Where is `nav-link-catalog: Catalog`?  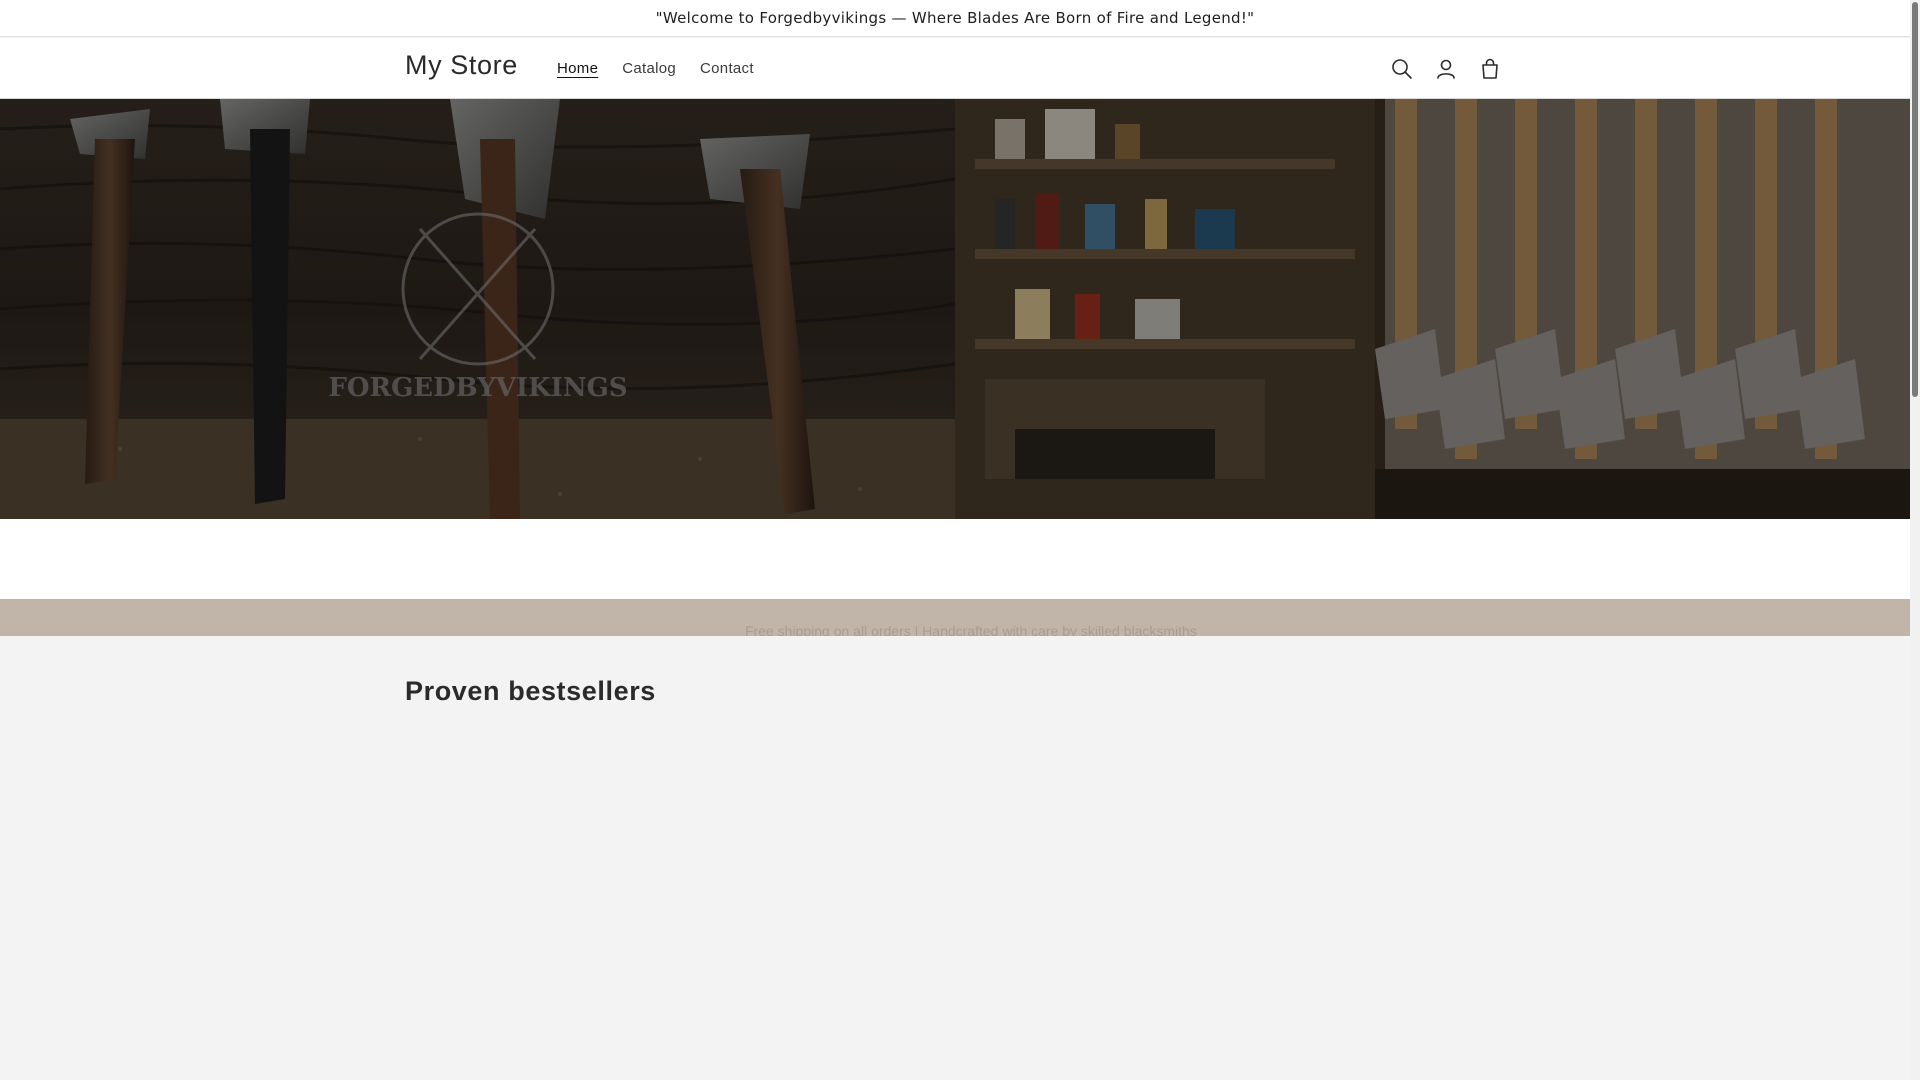
nav-link-catalog: Catalog is located at coordinates (649, 68).